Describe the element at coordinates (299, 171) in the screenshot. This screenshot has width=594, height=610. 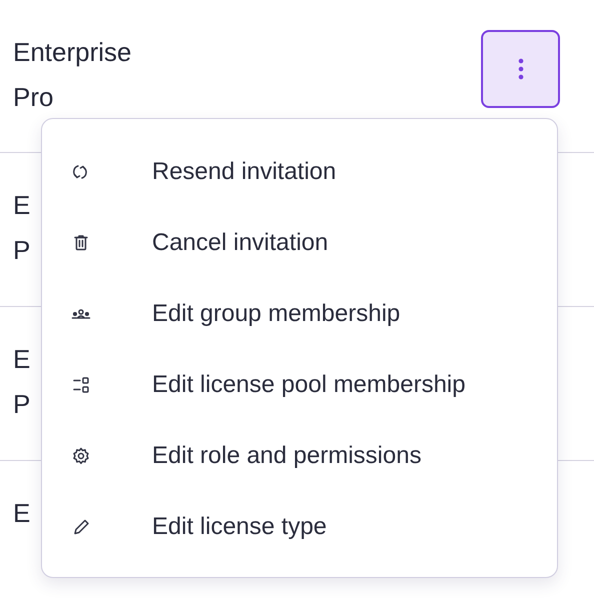
I see `menu-item: Resend invitation` at that location.